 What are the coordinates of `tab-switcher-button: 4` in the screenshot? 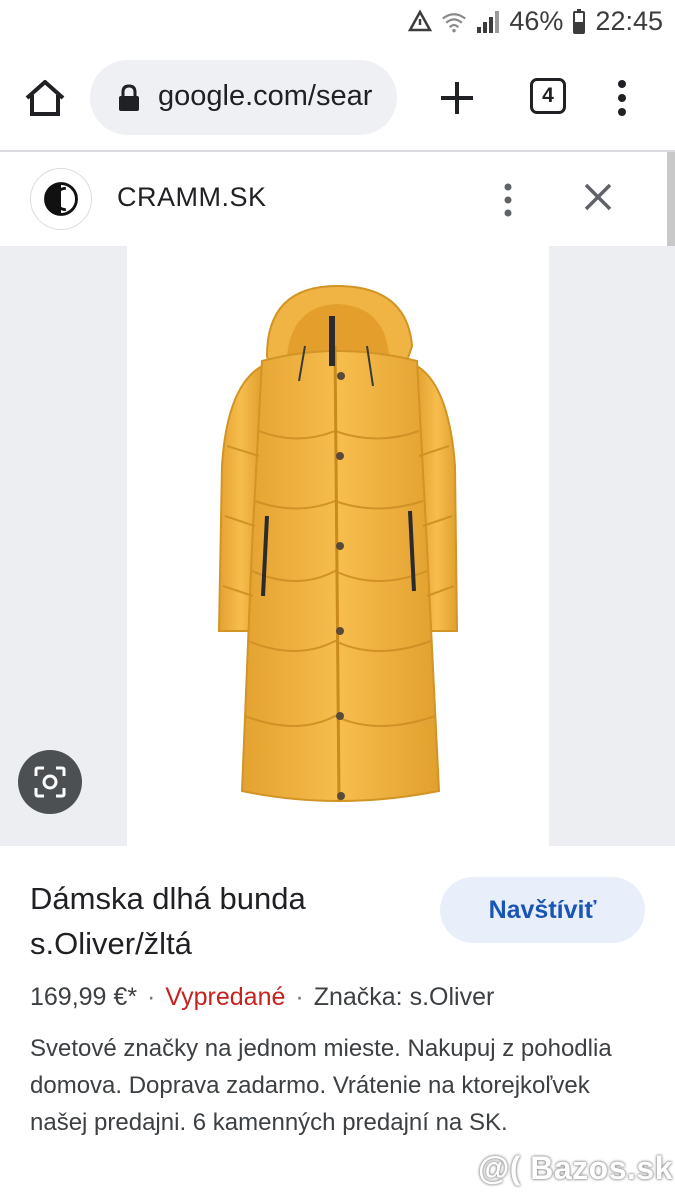 It's located at (548, 96).